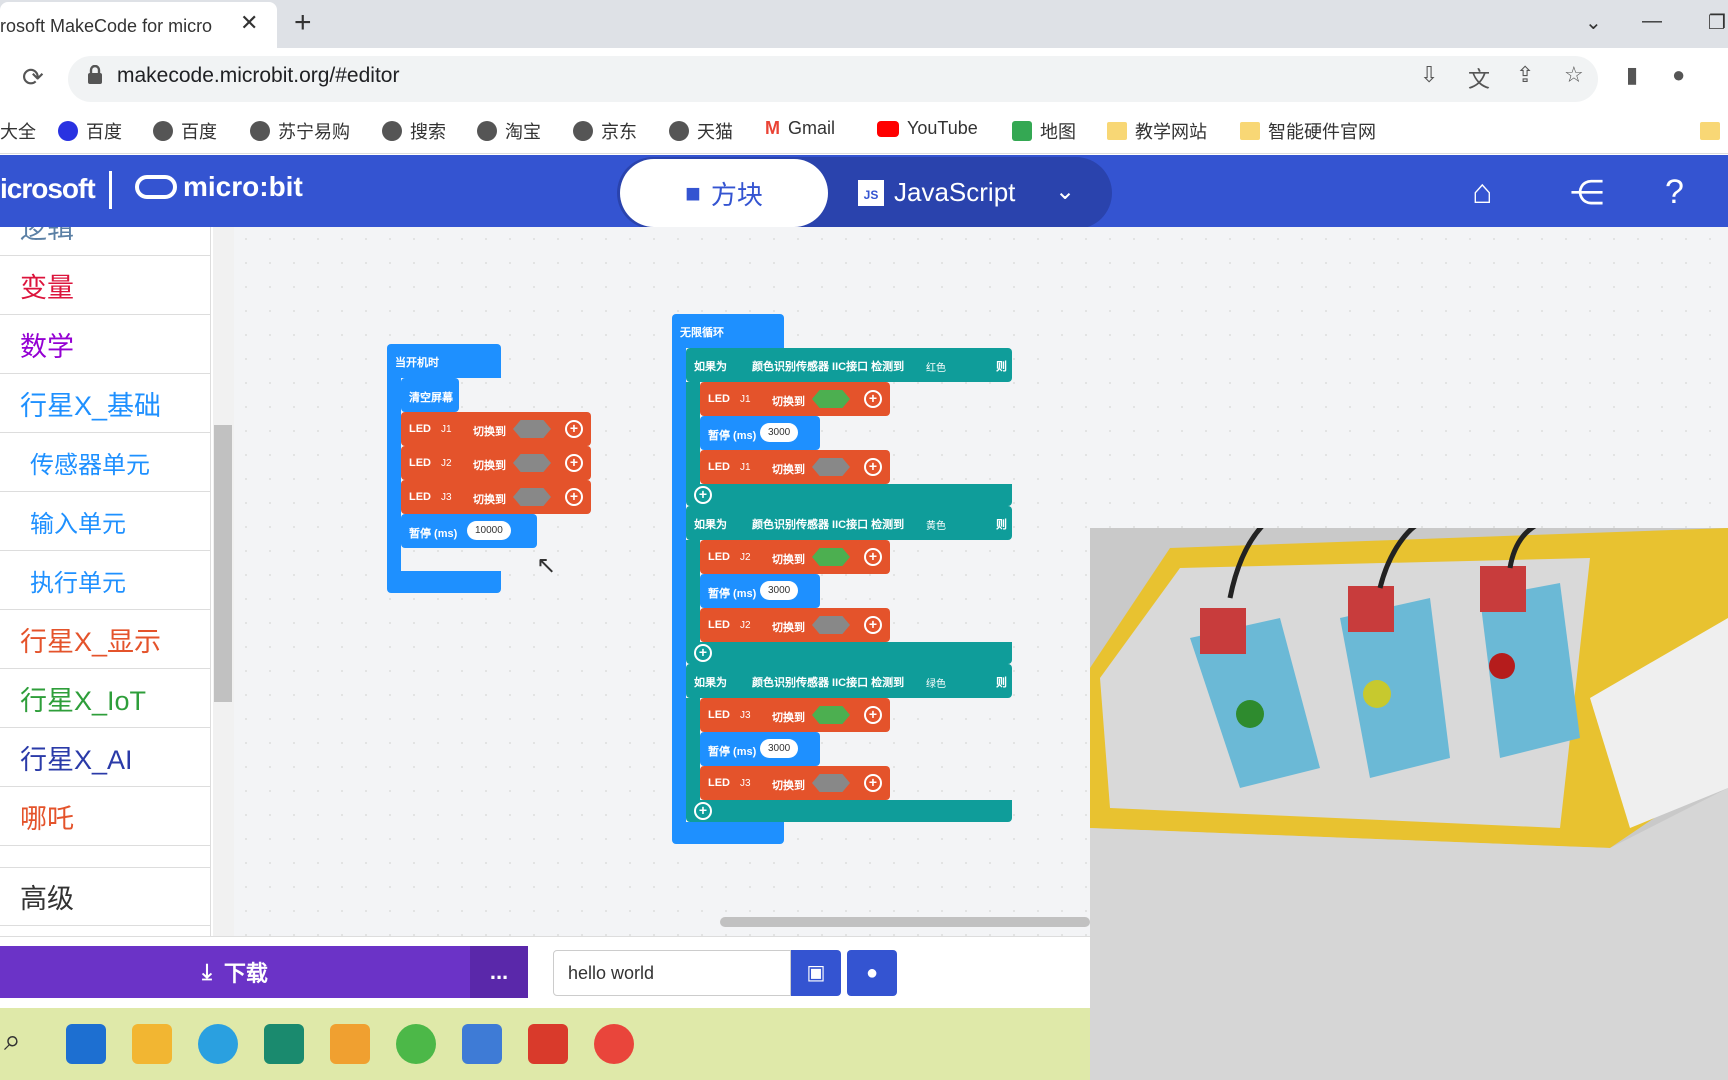 The image size is (1728, 1080). What do you see at coordinates (728, 331) in the screenshot?
I see `forever-block: 无限循环` at bounding box center [728, 331].